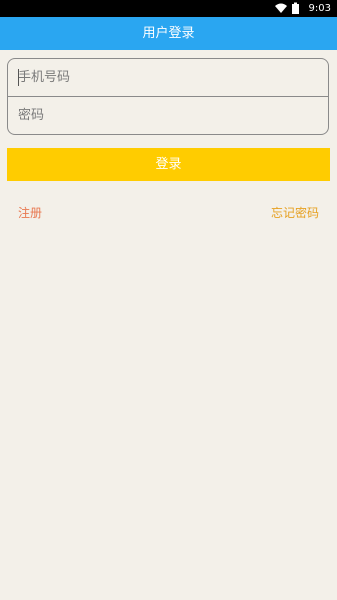 The height and width of the screenshot is (600, 337). What do you see at coordinates (18, 77) in the screenshot?
I see `text-cursor` at bounding box center [18, 77].